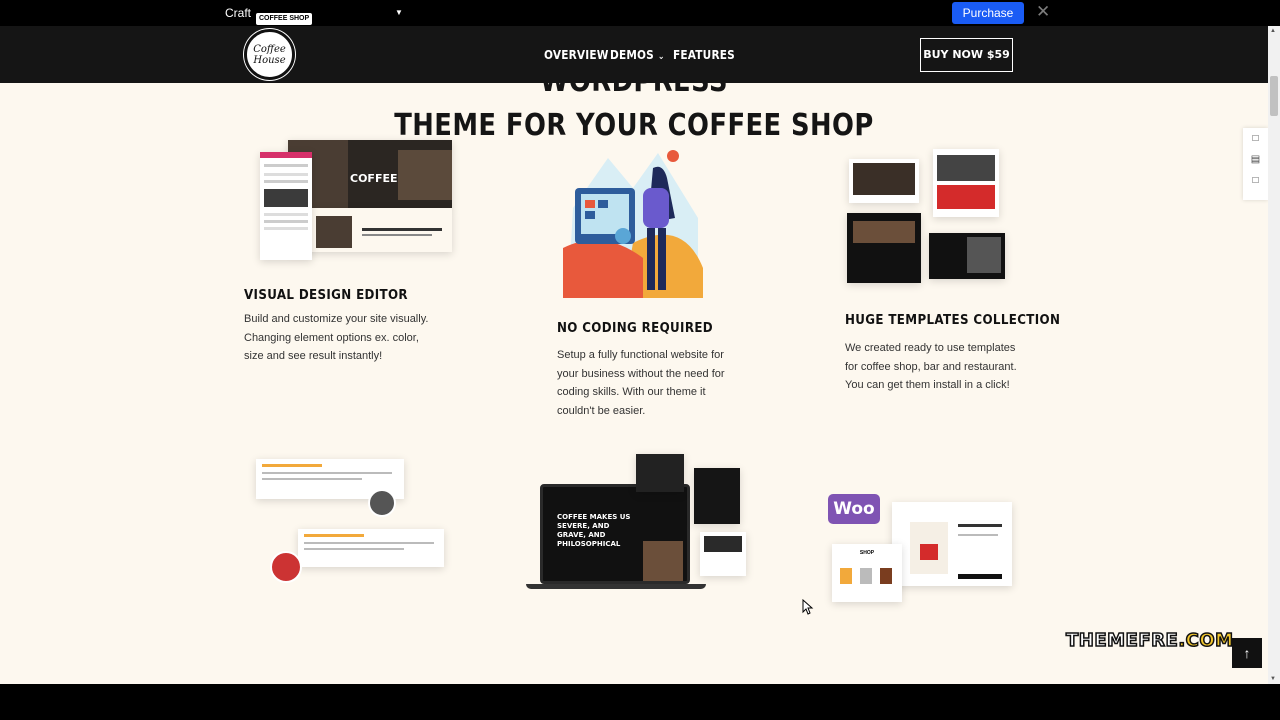  I want to click on nav-overview: OVERVIEW, so click(576, 55).